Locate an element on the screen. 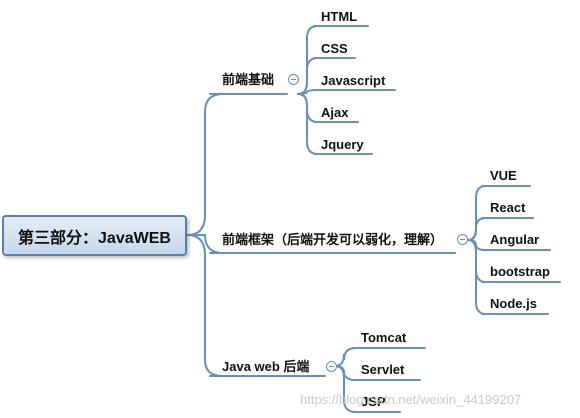 The width and height of the screenshot is (580, 418). subtopic-html: HTML is located at coordinates (339, 17).